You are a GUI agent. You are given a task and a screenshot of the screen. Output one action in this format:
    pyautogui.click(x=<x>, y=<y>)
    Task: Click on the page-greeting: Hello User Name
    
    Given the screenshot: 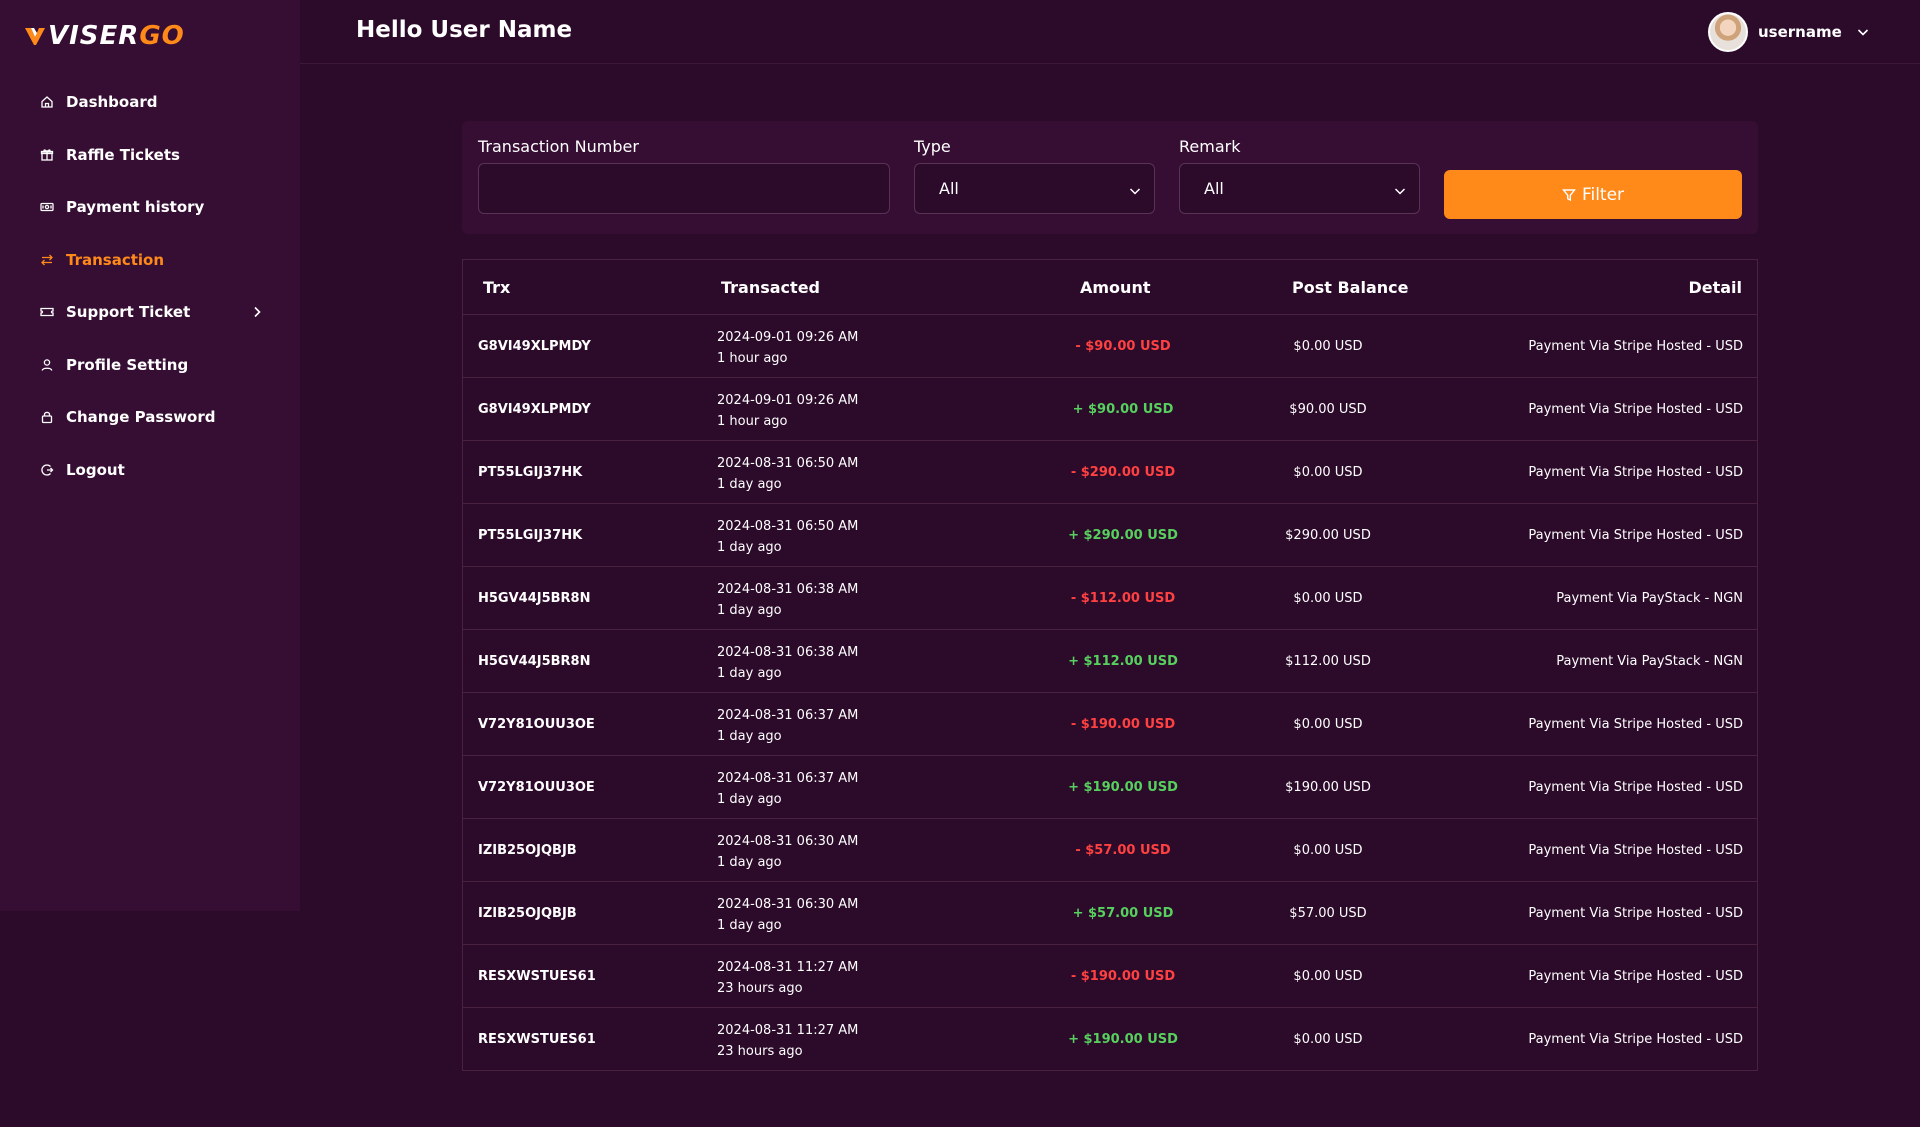 What is the action you would take?
    pyautogui.click(x=464, y=30)
    